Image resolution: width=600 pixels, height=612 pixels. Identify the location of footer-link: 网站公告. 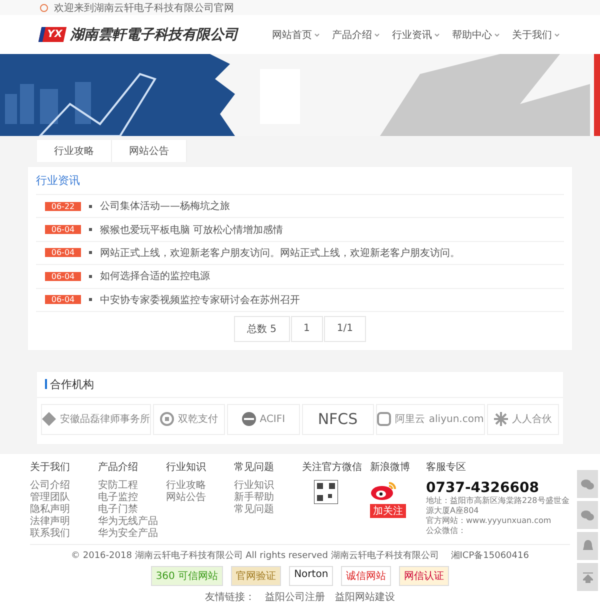
(200, 498).